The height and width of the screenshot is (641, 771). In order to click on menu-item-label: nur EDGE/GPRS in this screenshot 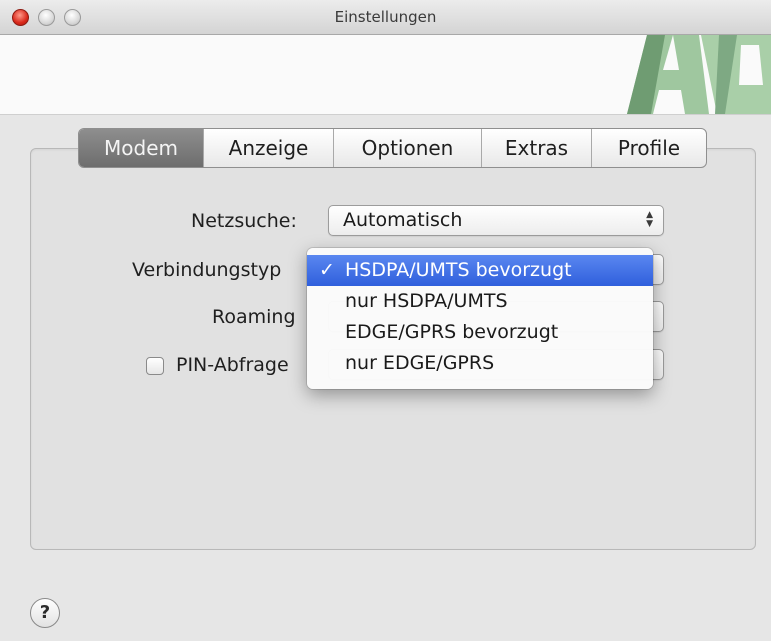, I will do `click(420, 363)`.